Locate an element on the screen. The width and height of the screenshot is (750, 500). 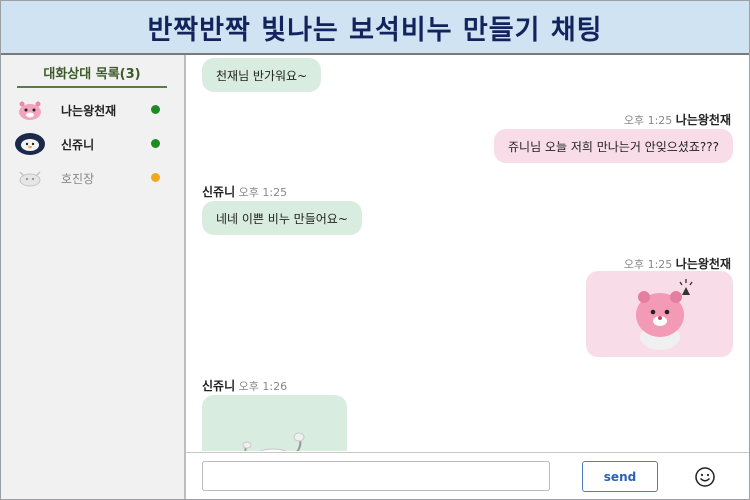
white-seal-sticker-icon is located at coordinates (273, 441).